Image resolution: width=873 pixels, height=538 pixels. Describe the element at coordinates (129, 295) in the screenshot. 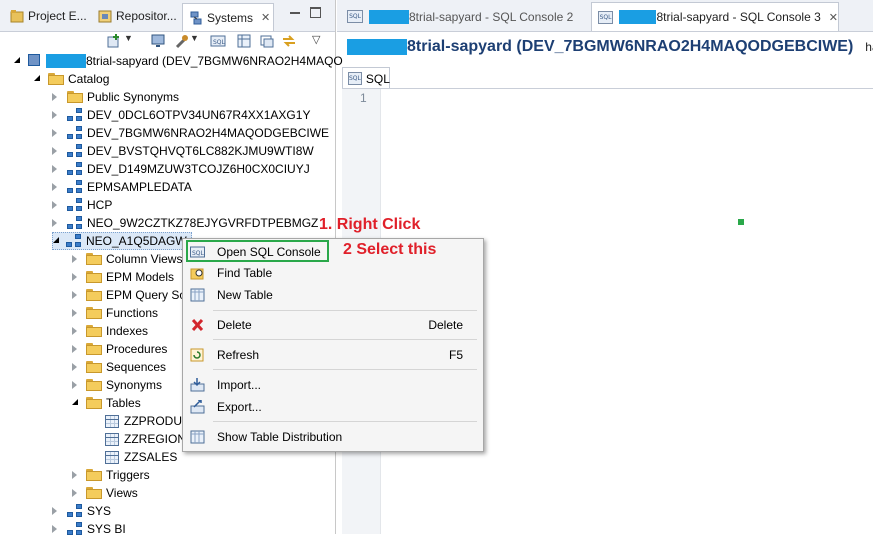

I see `tree-item-epm-query-sources: EPM Query So` at that location.